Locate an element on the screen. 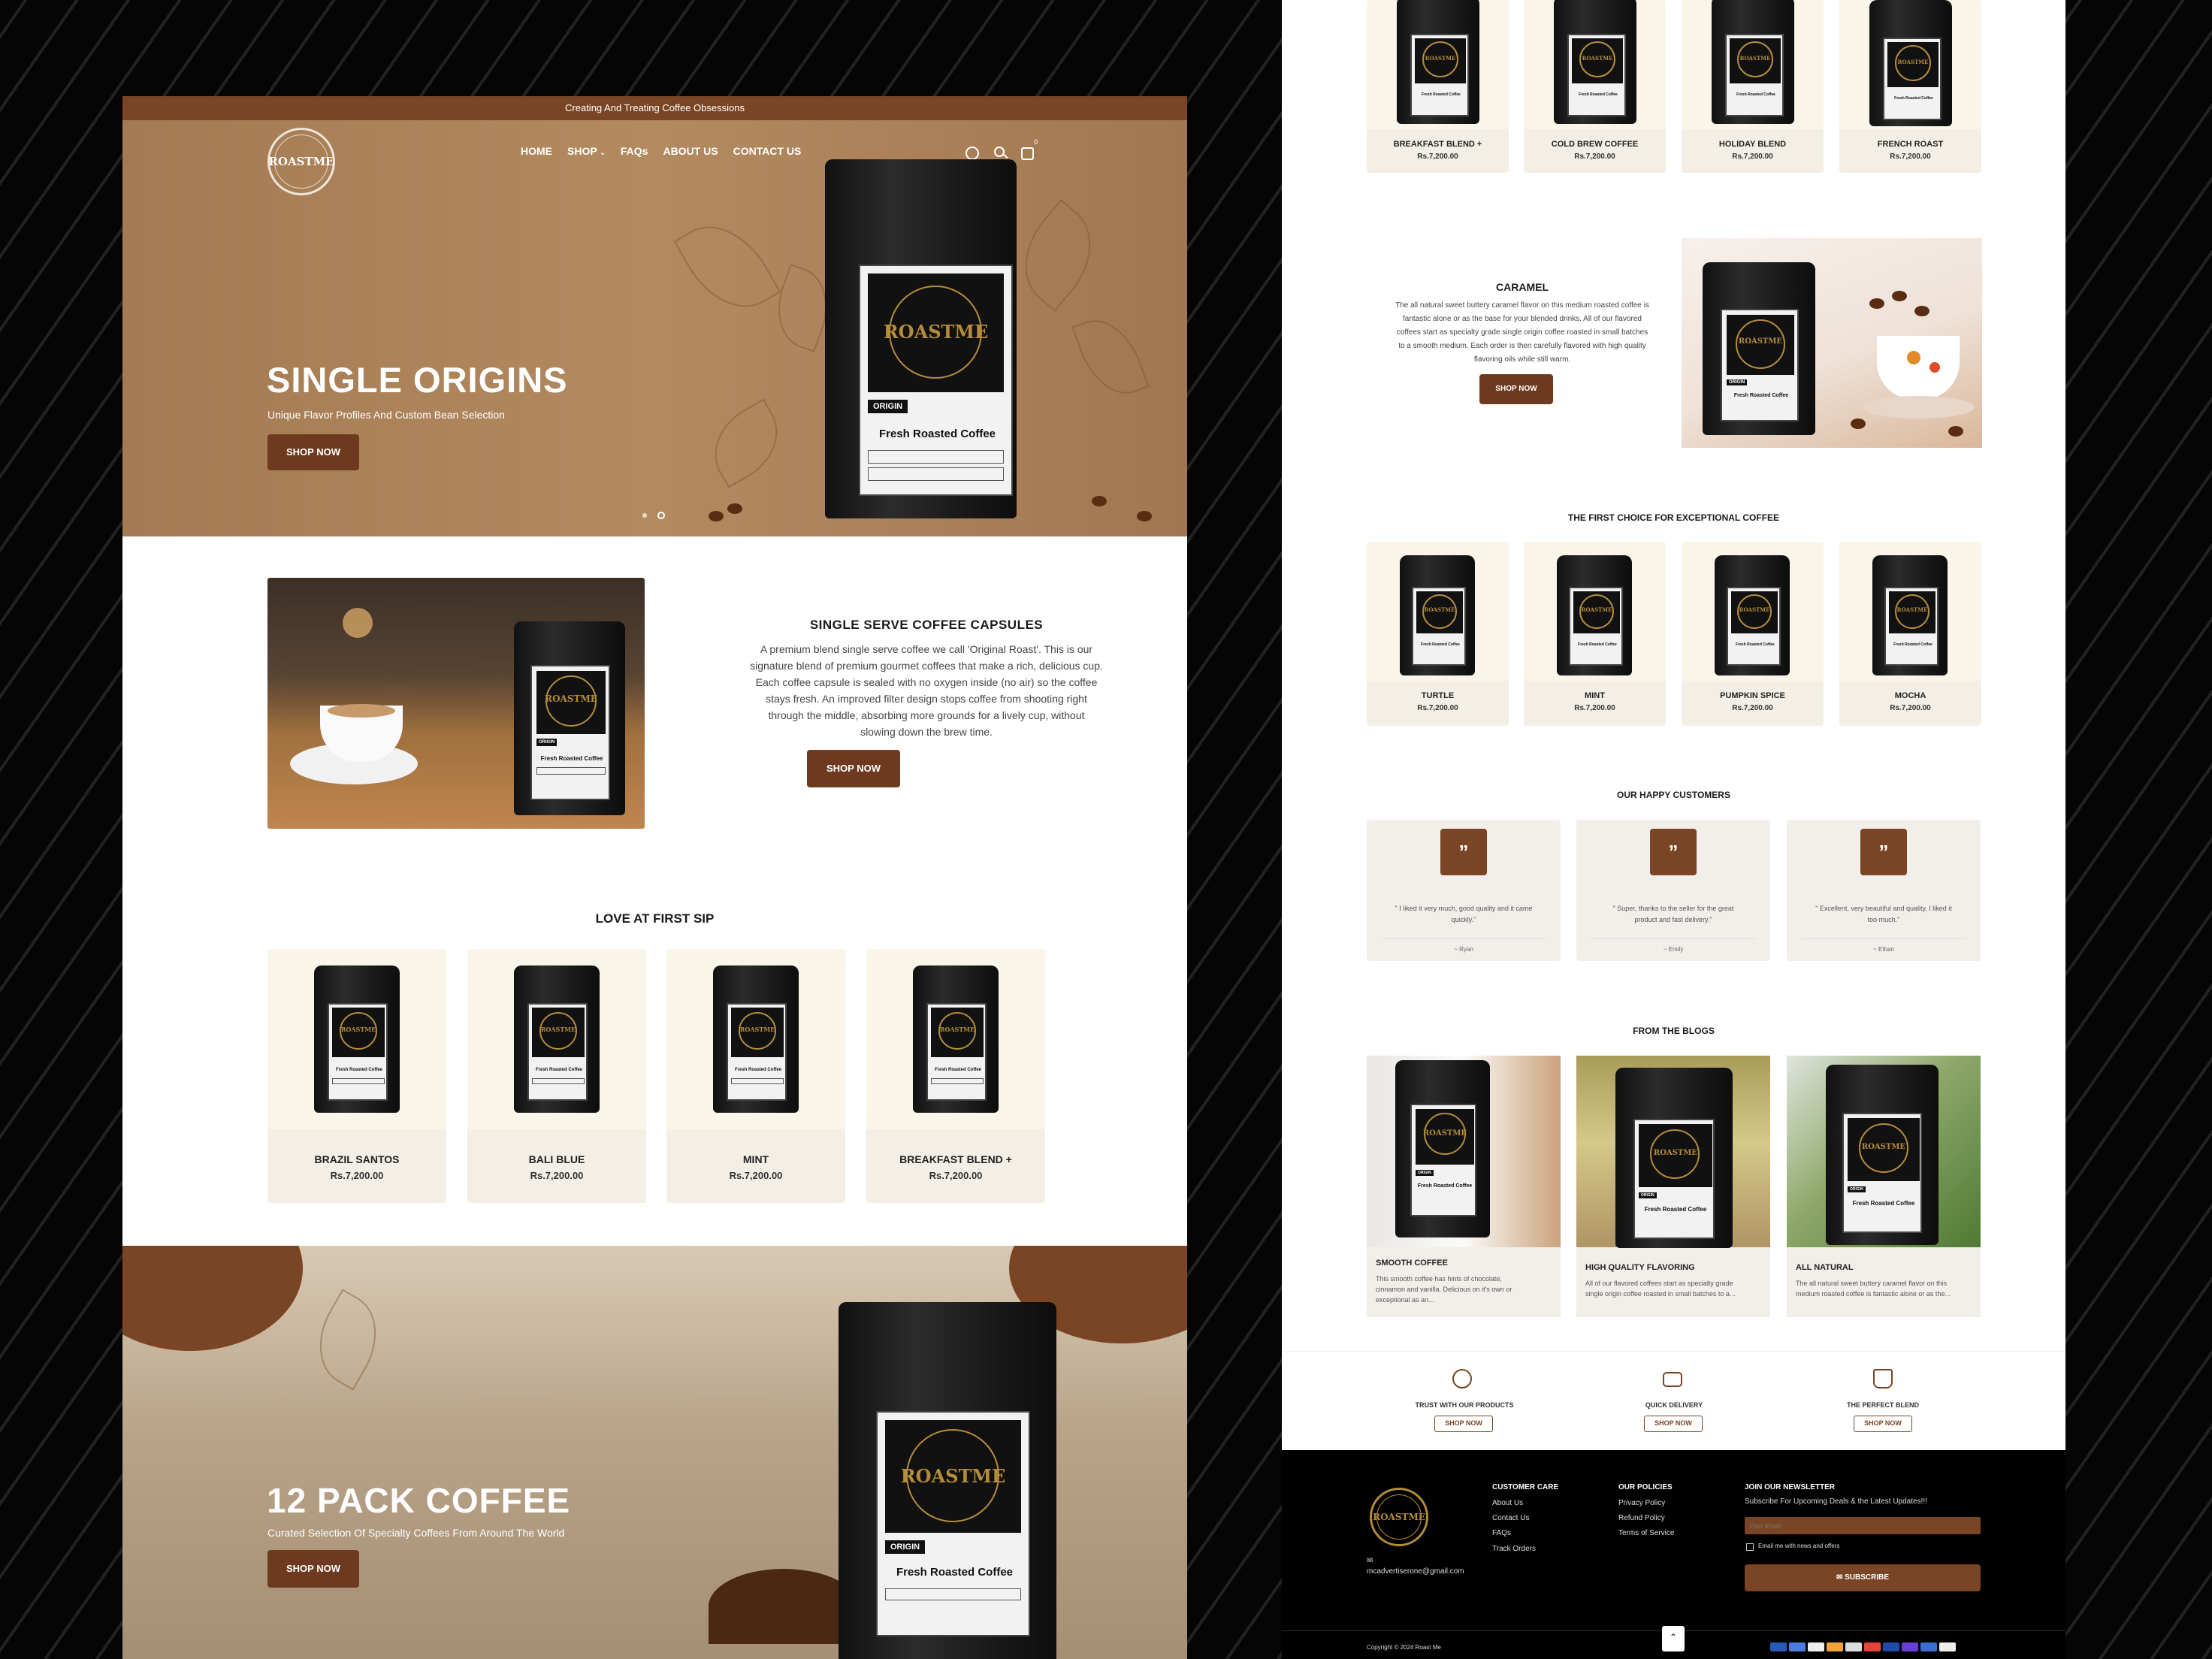  search-icon is located at coordinates (999, 152).